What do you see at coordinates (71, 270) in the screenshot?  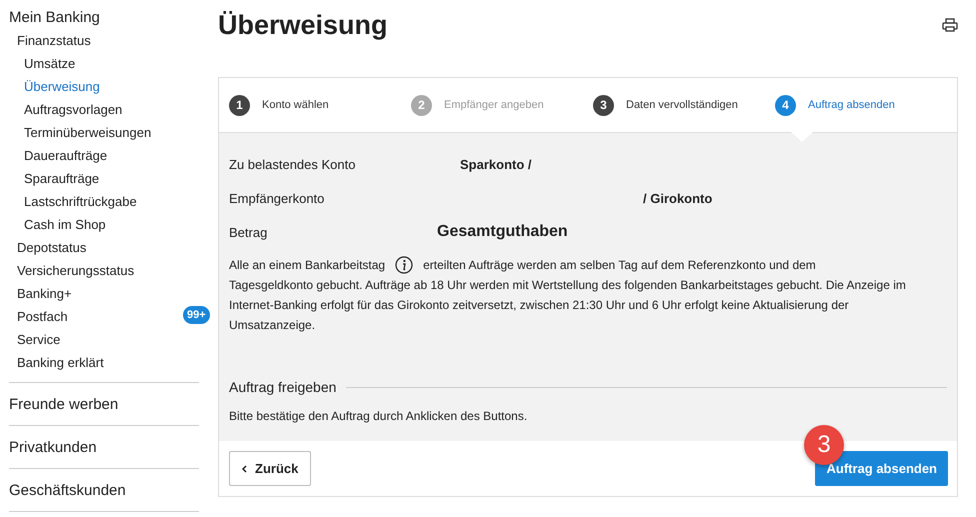 I see `sidebar-item: Versicherungsstatus` at bounding box center [71, 270].